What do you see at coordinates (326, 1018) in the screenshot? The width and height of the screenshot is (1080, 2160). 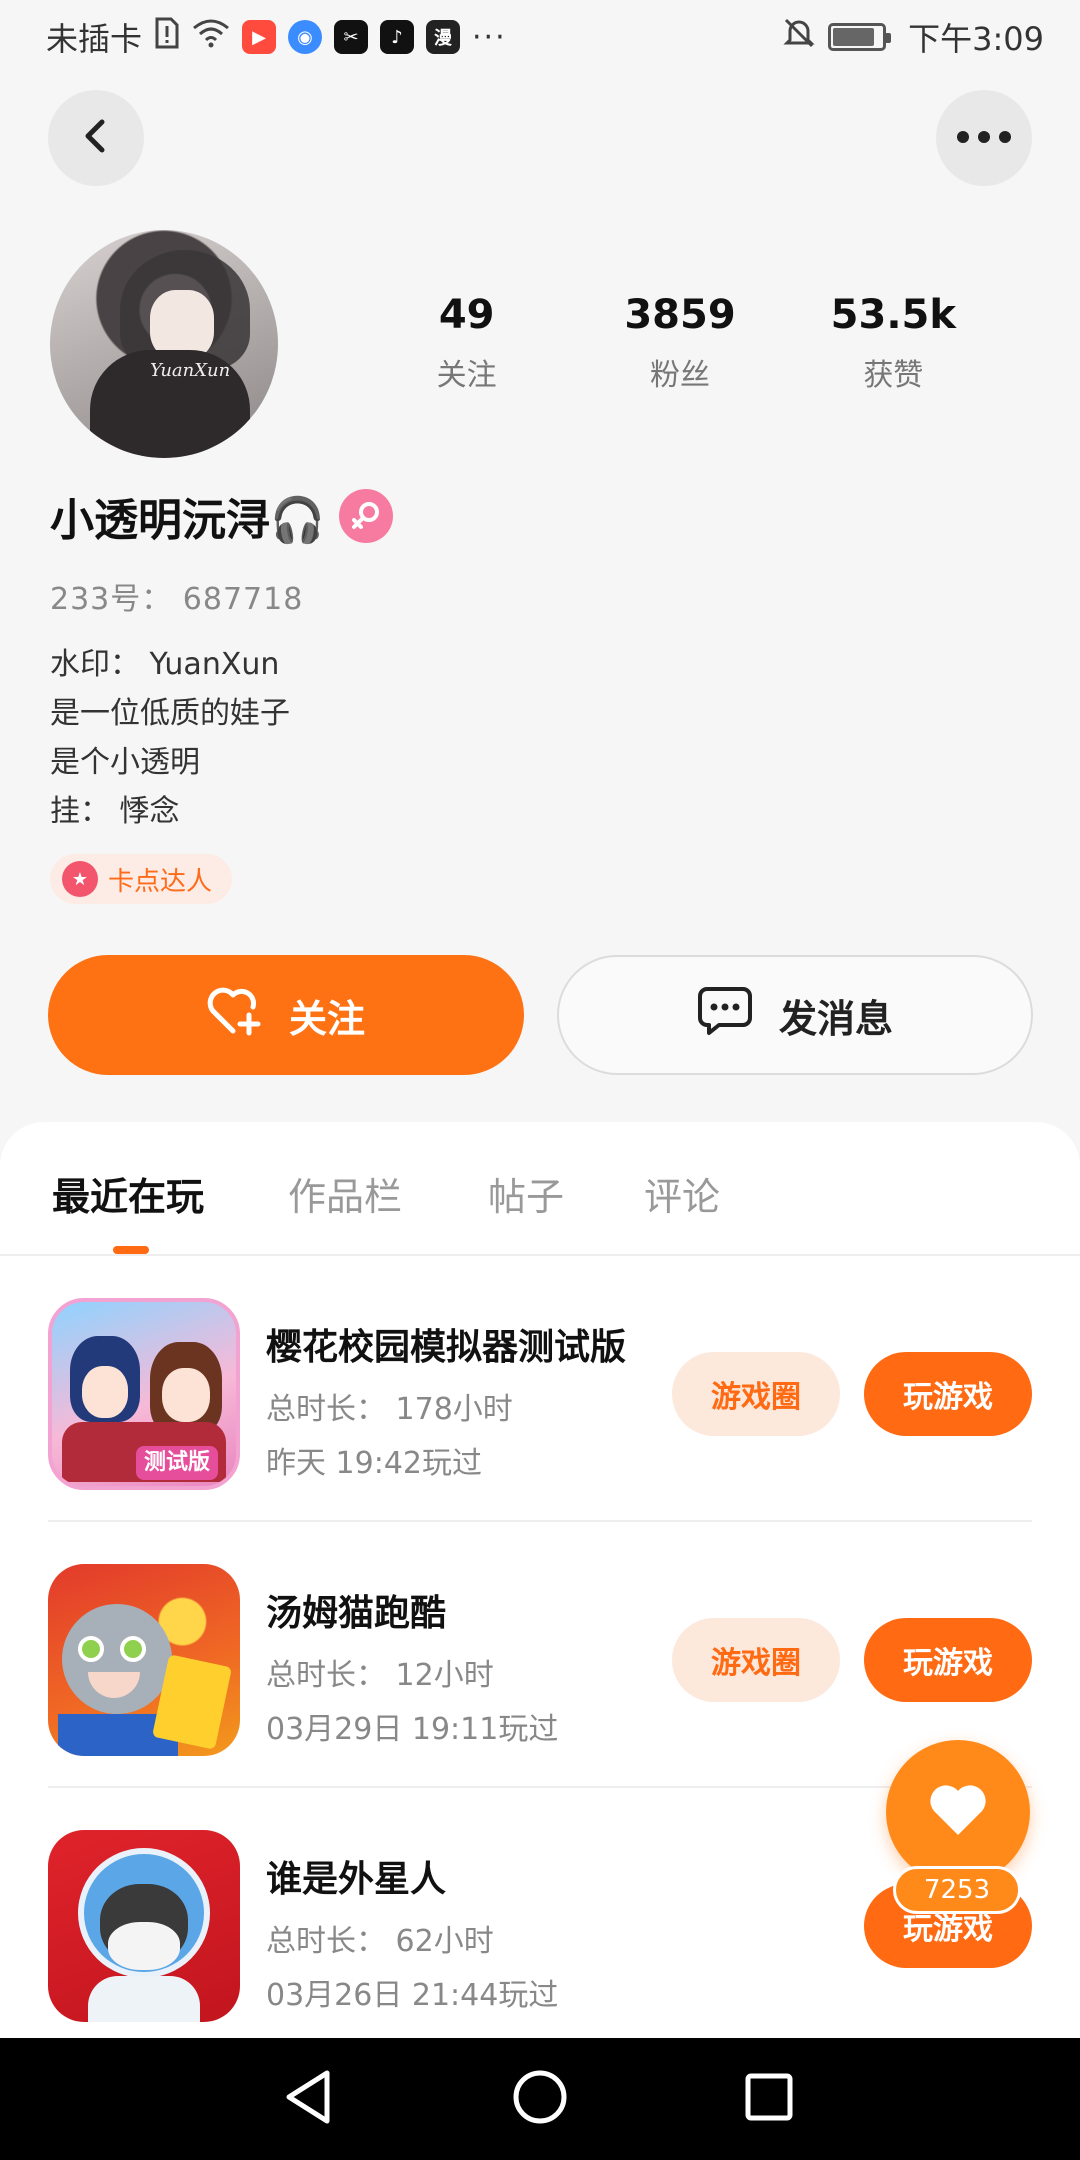 I see `follow-label: 关注` at bounding box center [326, 1018].